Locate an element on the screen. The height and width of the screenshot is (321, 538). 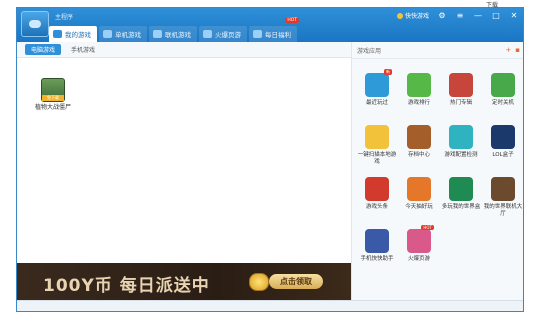
news-icon is located at coordinates (377, 189).